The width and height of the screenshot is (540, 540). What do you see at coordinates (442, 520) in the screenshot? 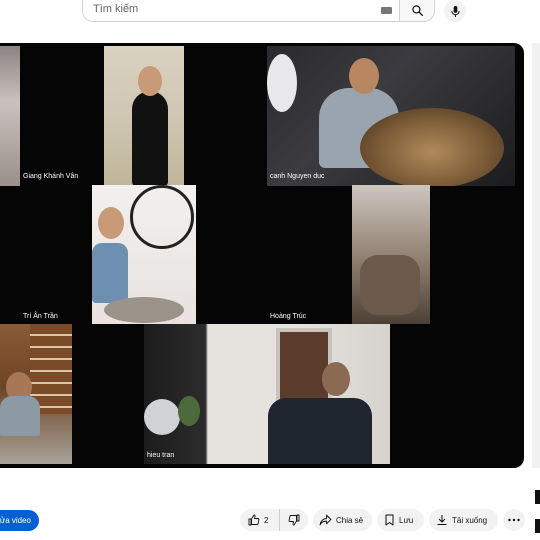
I see `download-icon` at bounding box center [442, 520].